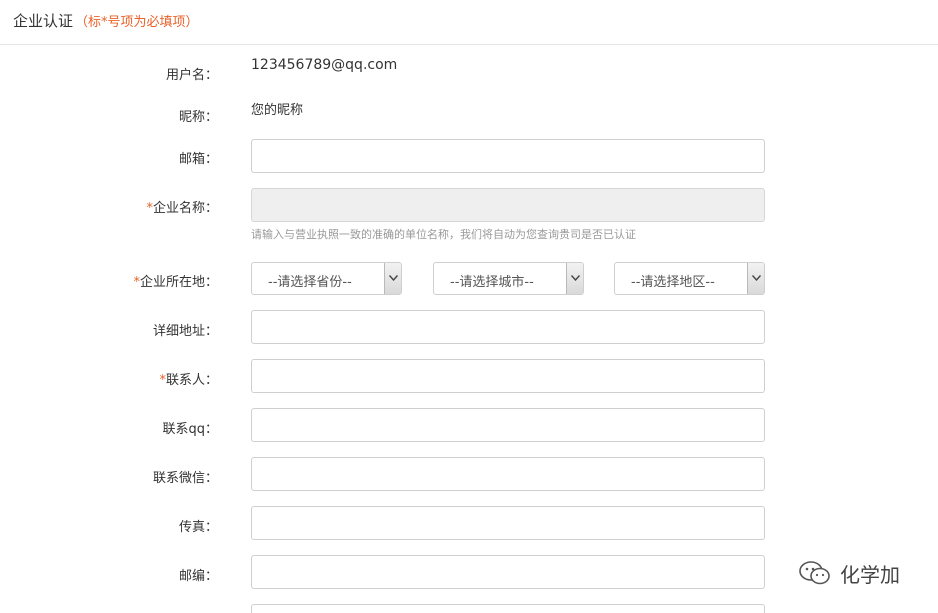 The width and height of the screenshot is (938, 613). I want to click on fax-input, so click(508, 523).